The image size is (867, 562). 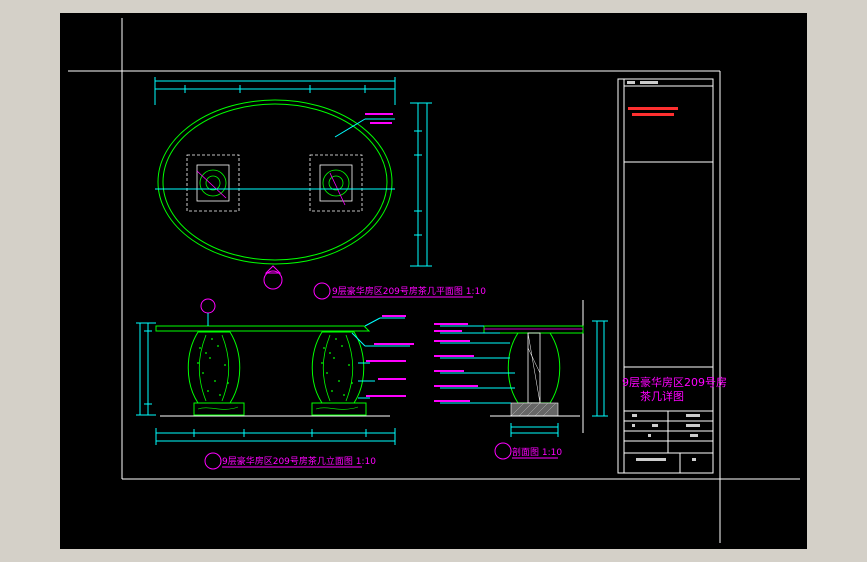 I want to click on elevation-title: 9层豪华房区209号房茶几立面图 1:10, so click(x=290, y=461).